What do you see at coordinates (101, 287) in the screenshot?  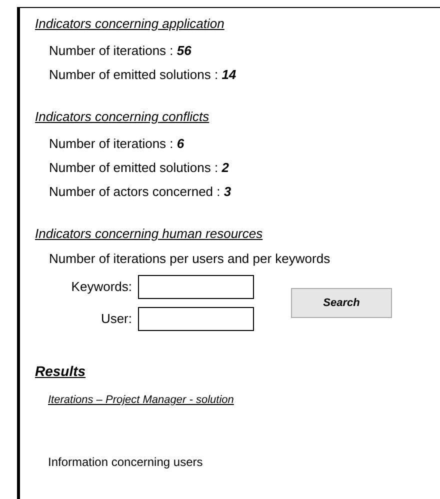 I see `field-label: Keywords:` at bounding box center [101, 287].